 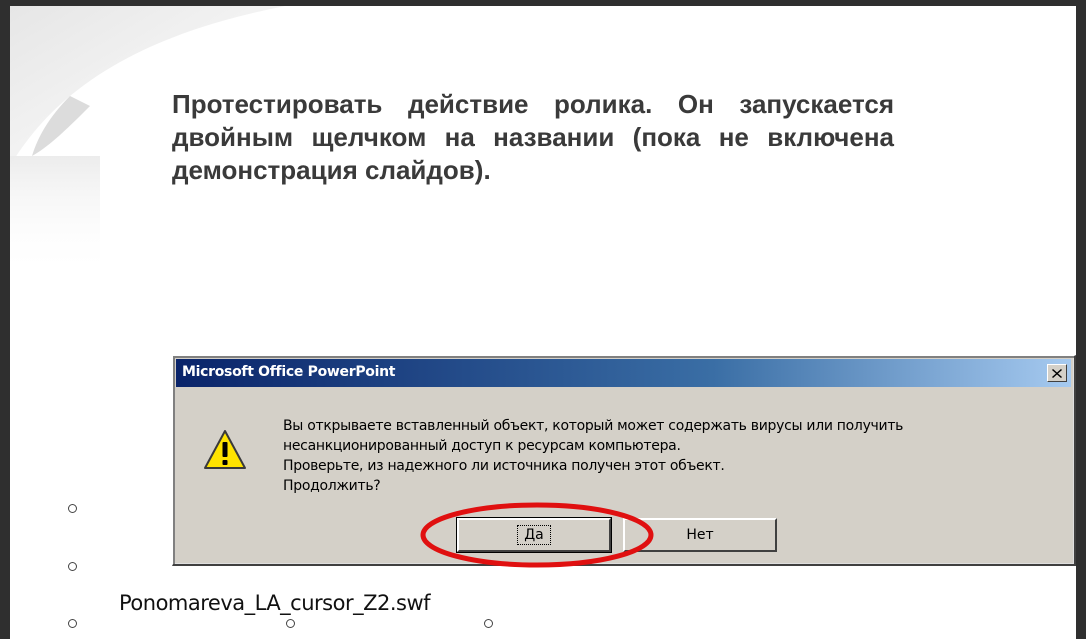 What do you see at coordinates (72, 566) in the screenshot?
I see `resize-handle-left-middle` at bounding box center [72, 566].